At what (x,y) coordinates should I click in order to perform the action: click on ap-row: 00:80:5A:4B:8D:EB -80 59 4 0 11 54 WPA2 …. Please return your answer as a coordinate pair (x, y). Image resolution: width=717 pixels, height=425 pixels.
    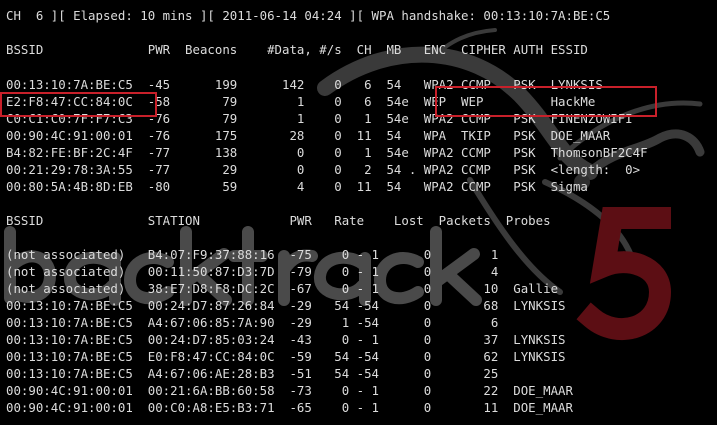
    Looking at the image, I should click on (297, 186).